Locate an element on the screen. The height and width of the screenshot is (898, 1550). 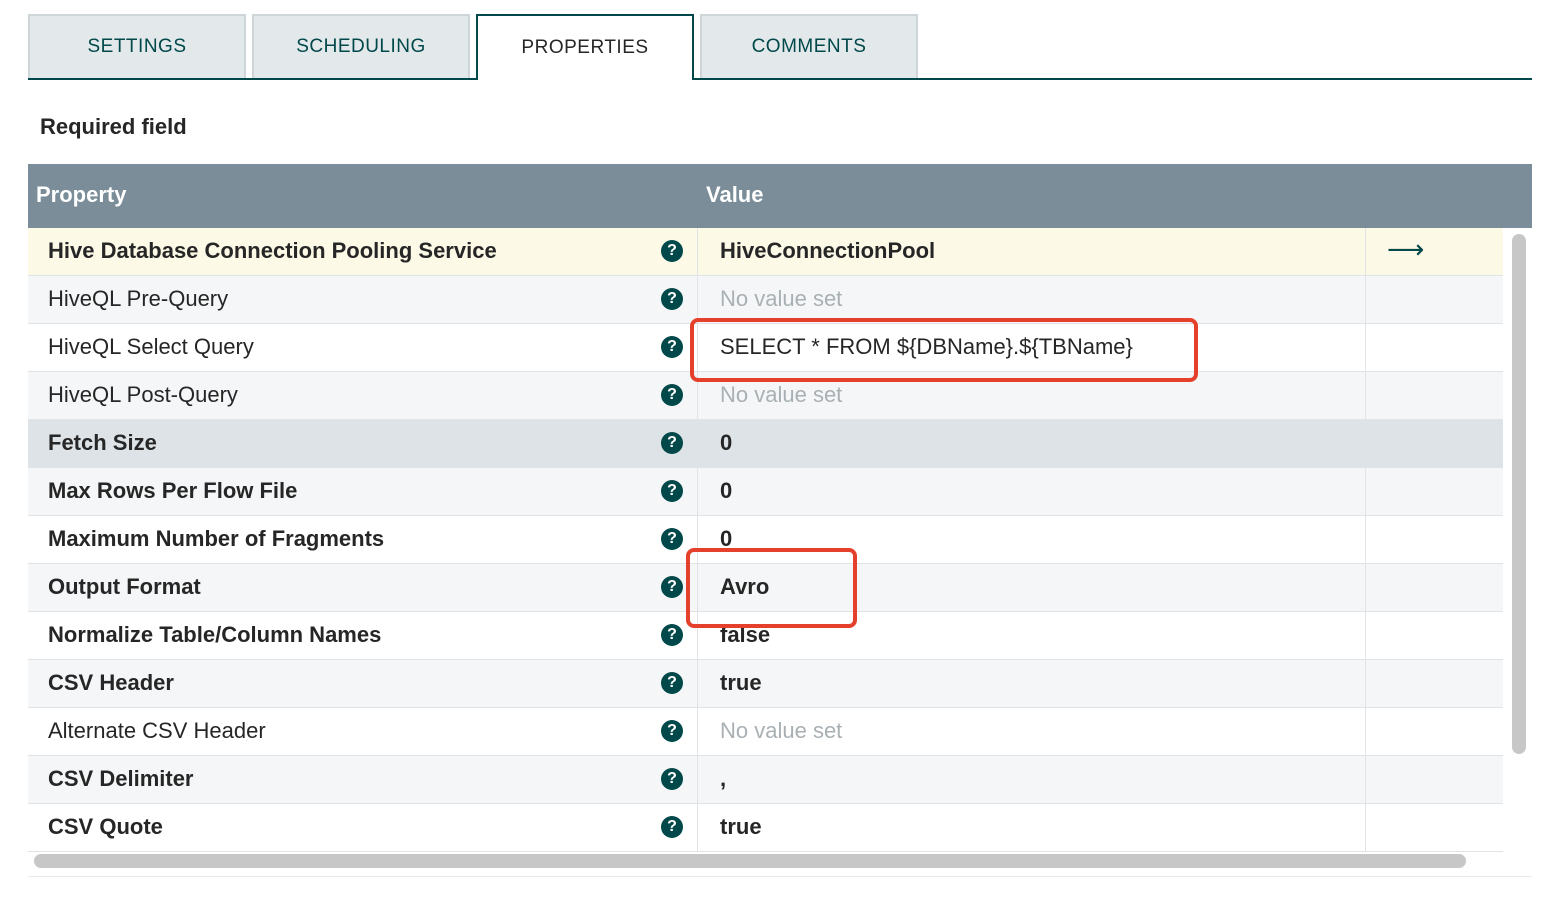
property-name: Alternate CSV Header is located at coordinates (157, 730).